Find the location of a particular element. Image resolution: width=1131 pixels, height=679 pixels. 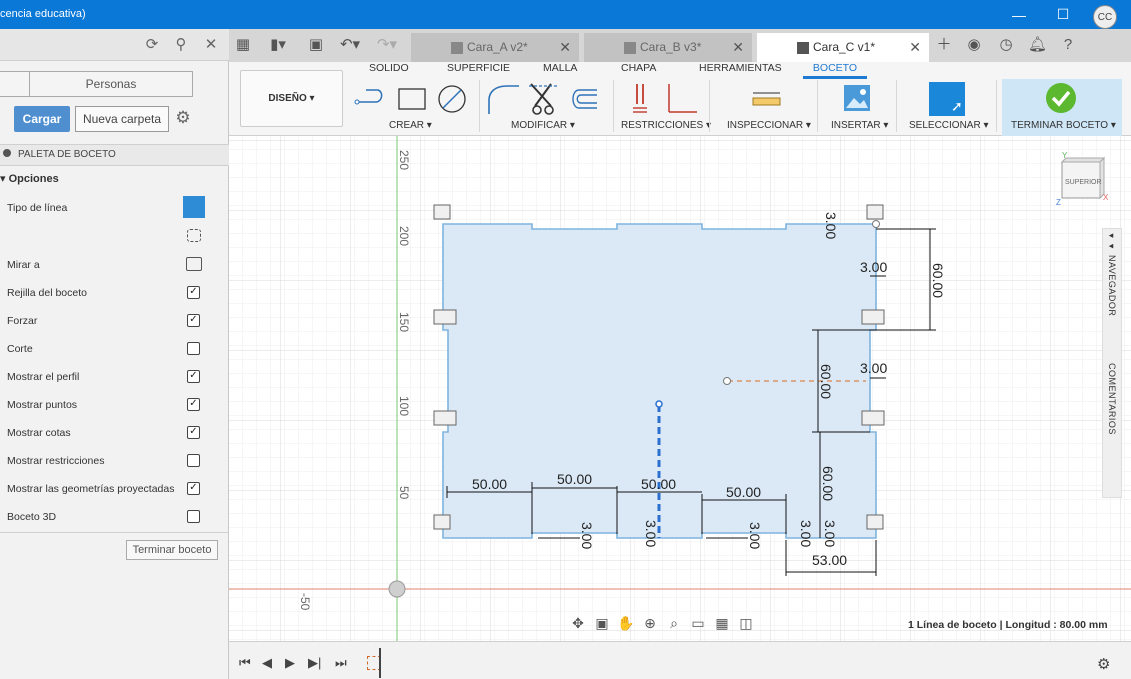

look-at-icon is located at coordinates (194, 264).